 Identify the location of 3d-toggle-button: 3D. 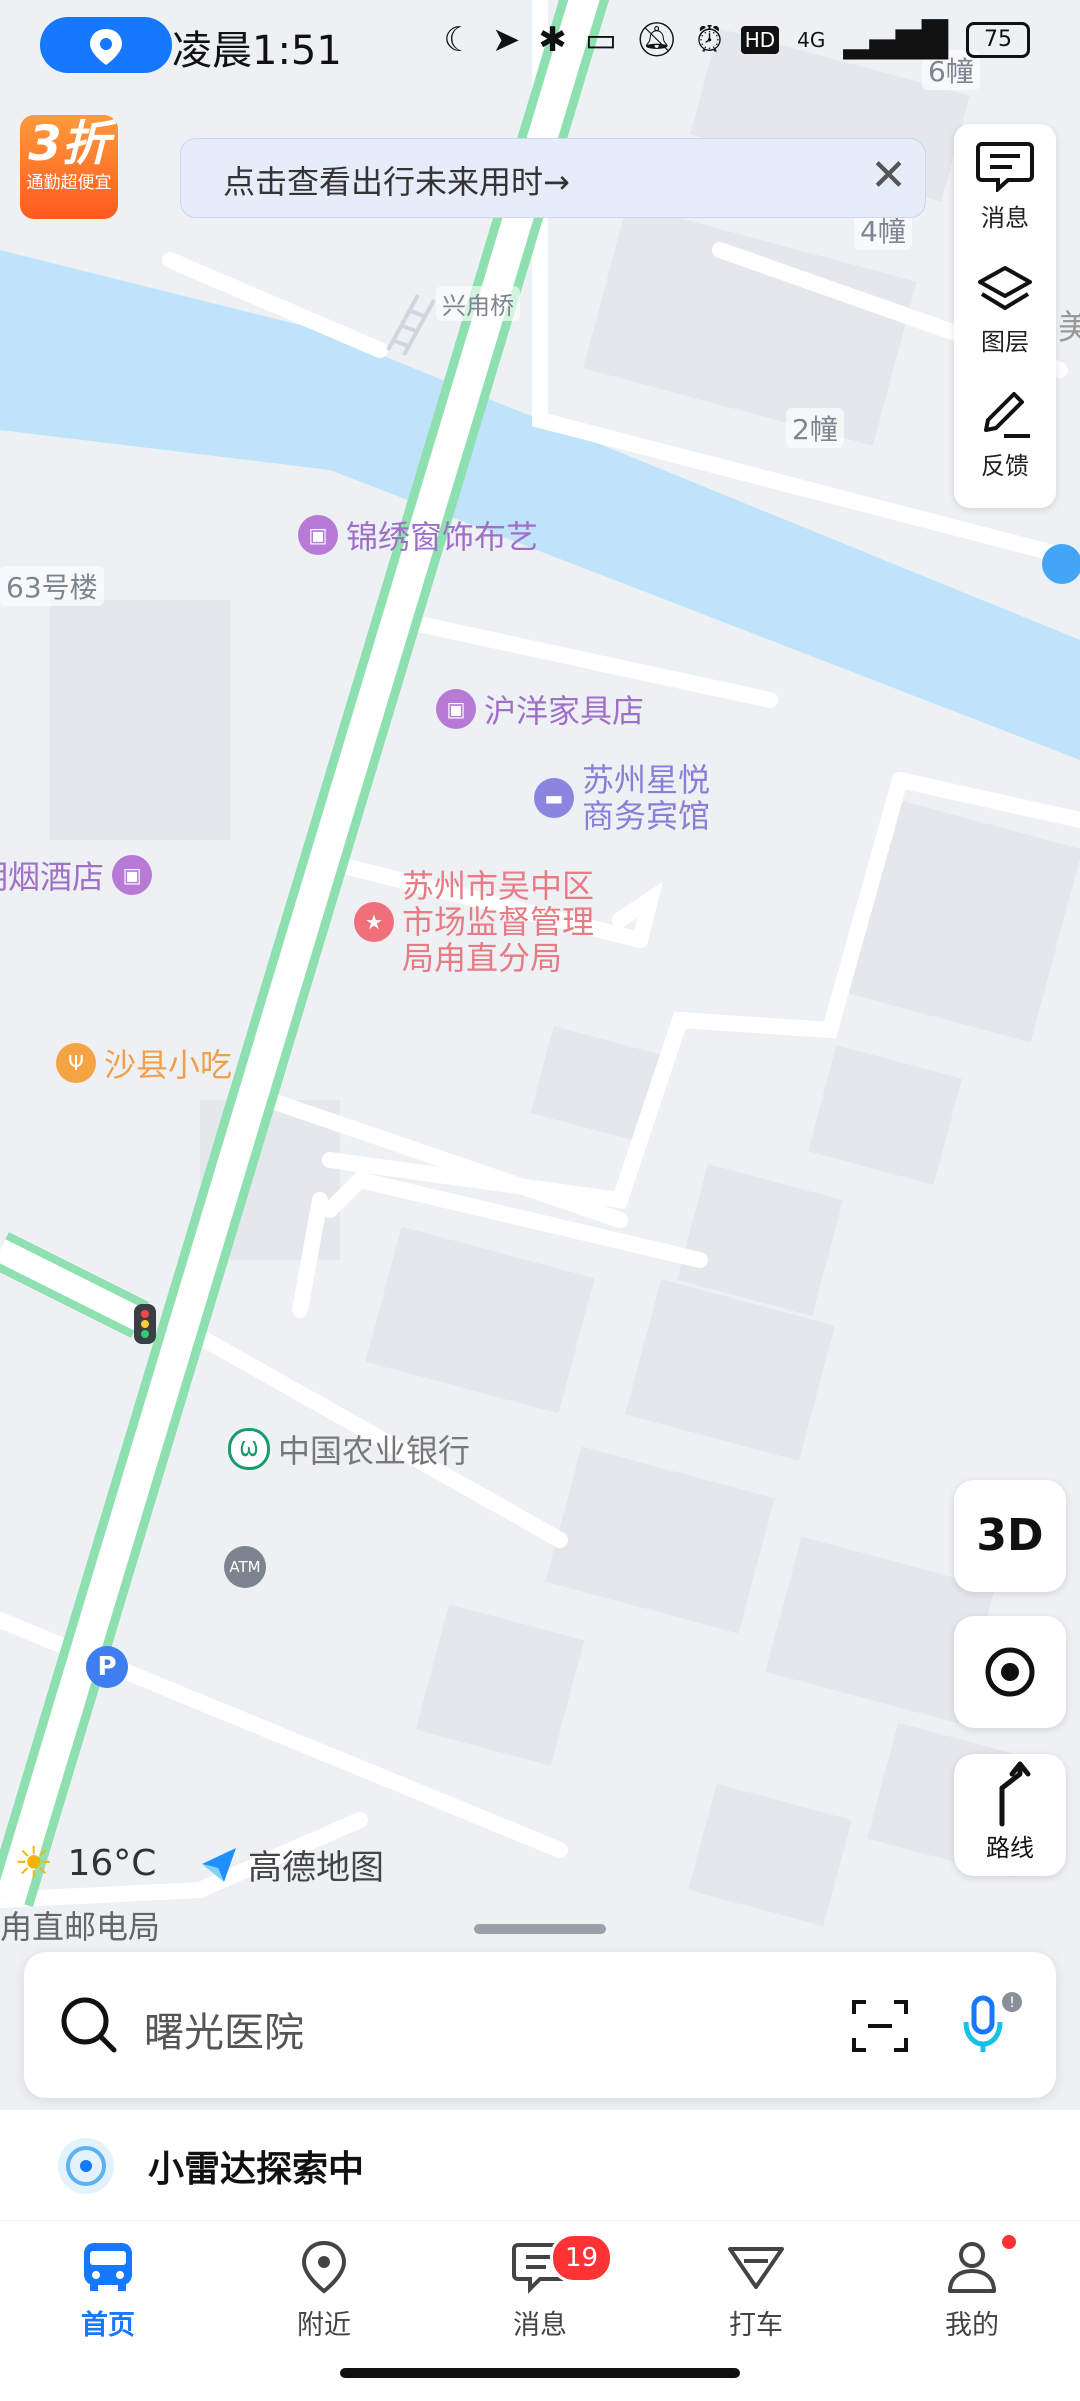
(1010, 1536).